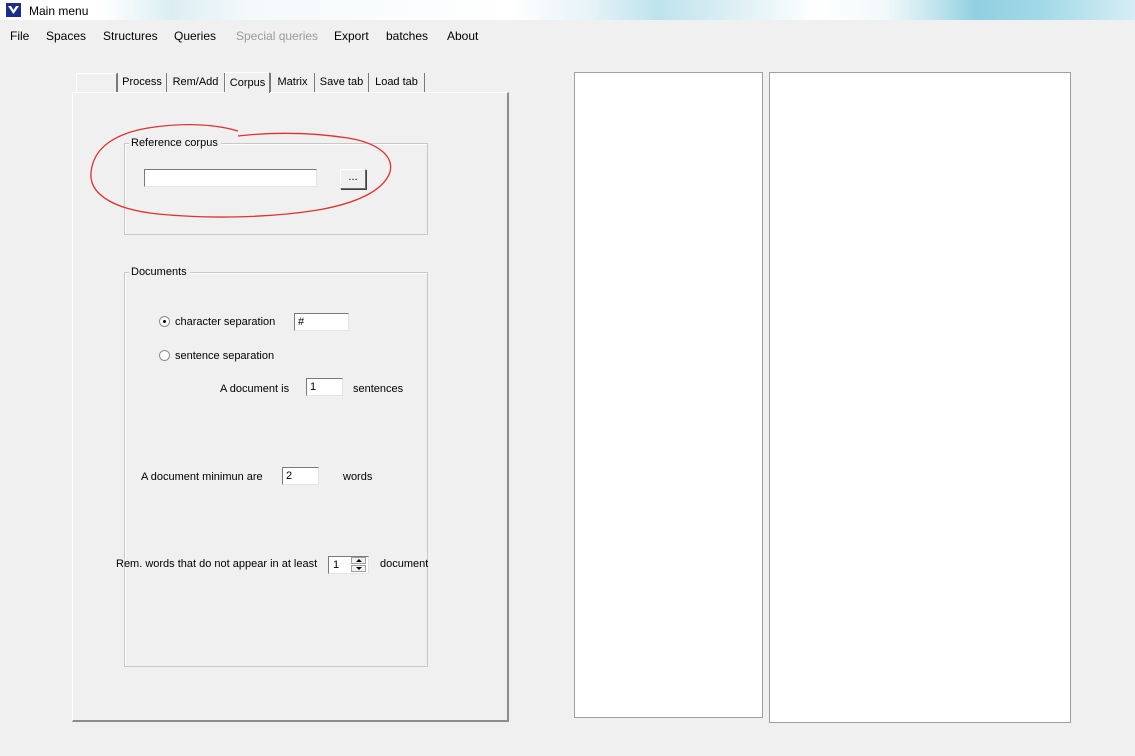  Describe the element at coordinates (13, 10) in the screenshot. I see `app-icon` at that location.